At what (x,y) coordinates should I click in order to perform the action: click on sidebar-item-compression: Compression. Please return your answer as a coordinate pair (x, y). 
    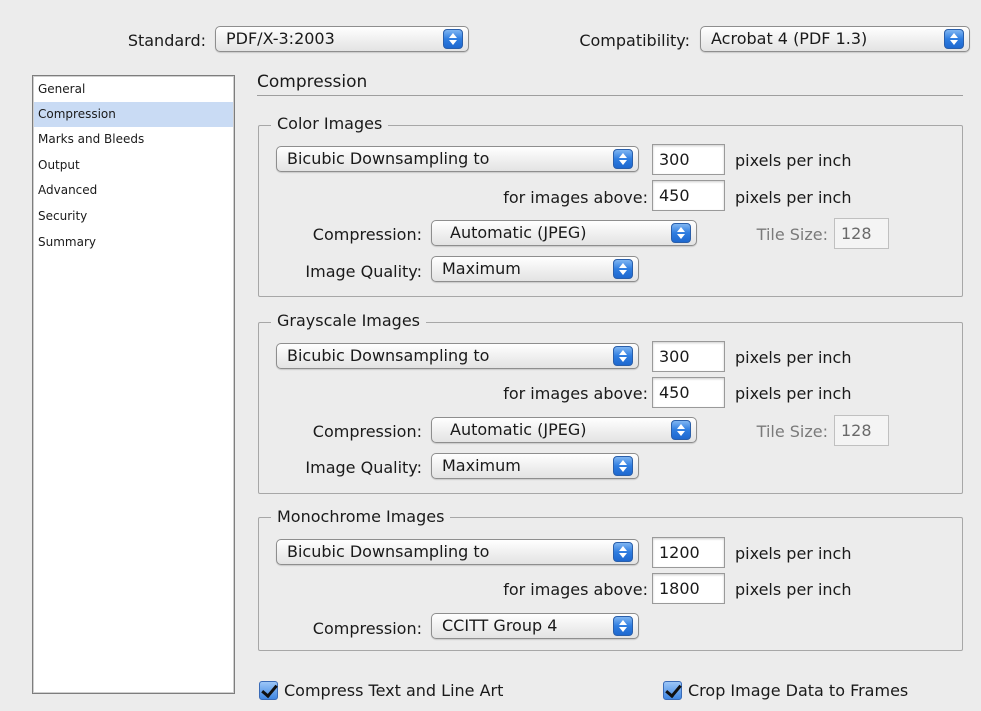
    Looking at the image, I should click on (133, 114).